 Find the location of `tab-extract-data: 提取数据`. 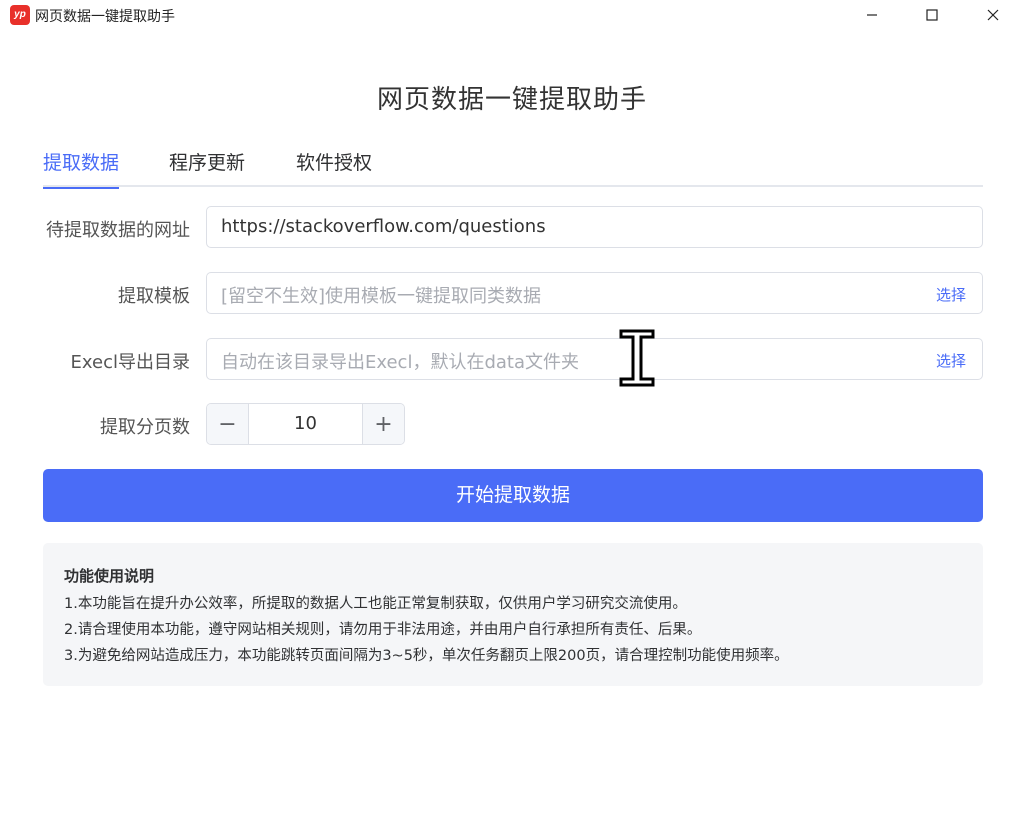

tab-extract-data: 提取数据 is located at coordinates (81, 168).